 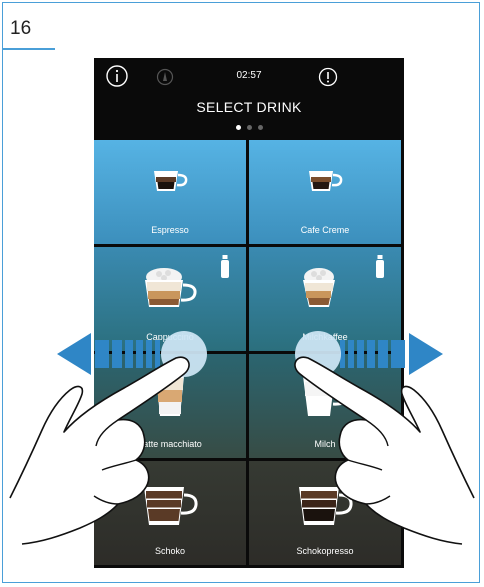 I want to click on drink-label: Schokopresso, so click(x=325, y=551).